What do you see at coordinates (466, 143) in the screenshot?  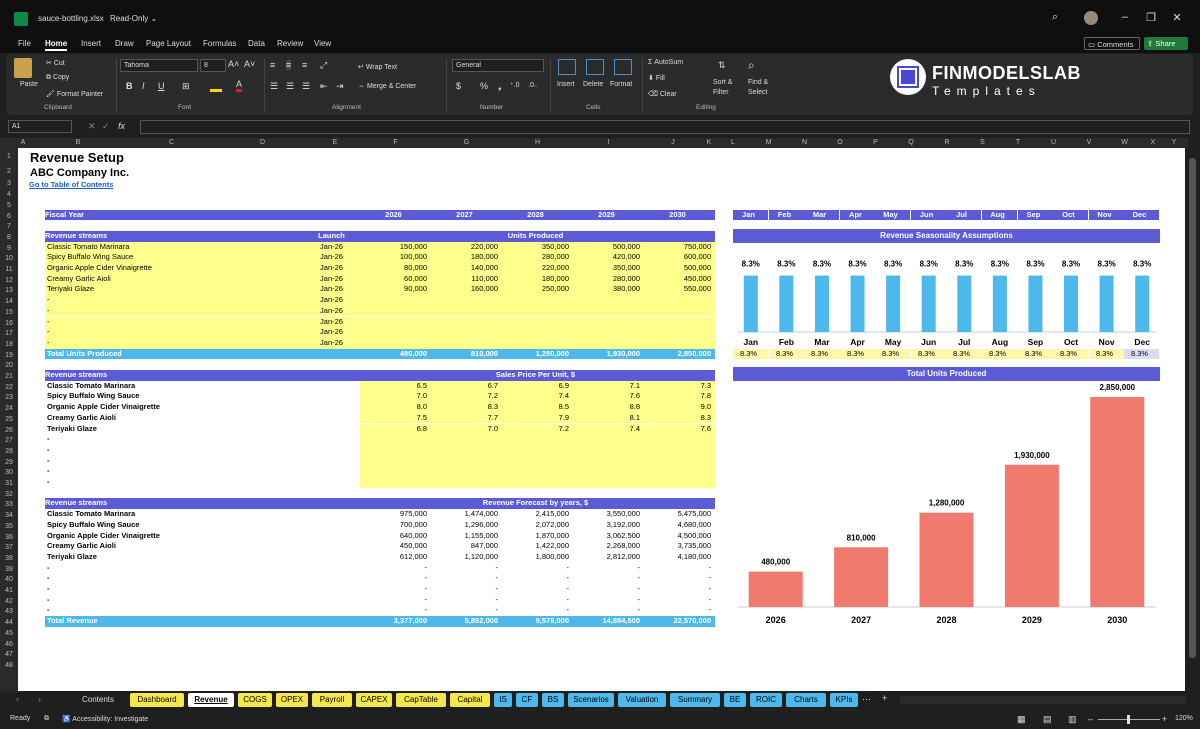 I see `column-header-g: G` at bounding box center [466, 143].